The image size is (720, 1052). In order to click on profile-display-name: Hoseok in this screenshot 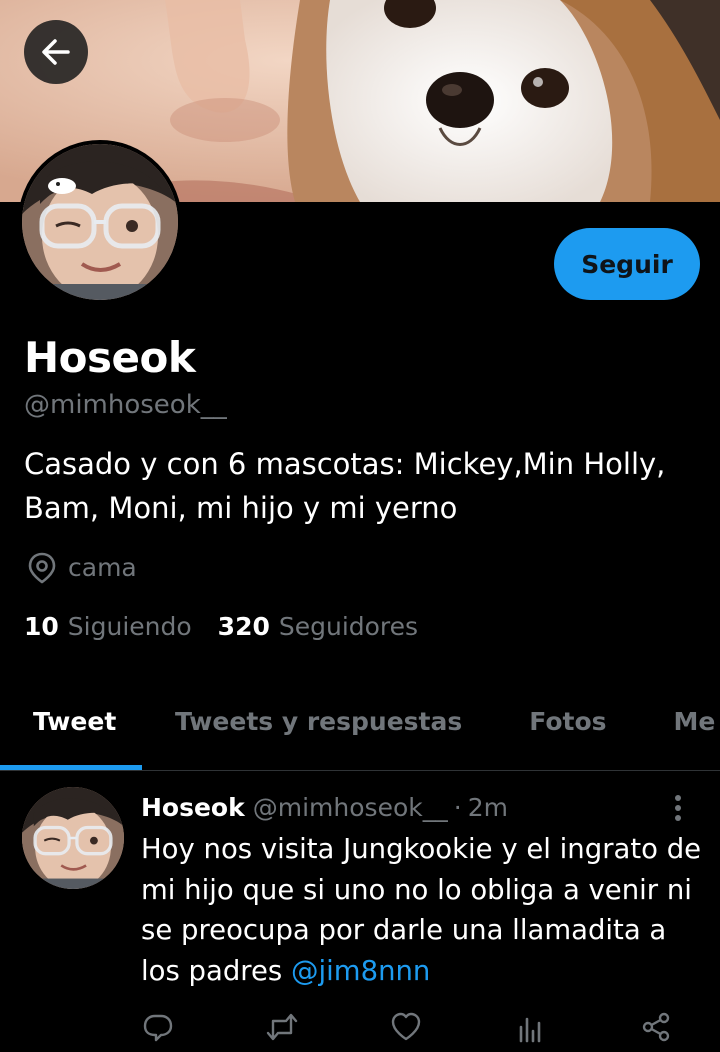, I will do `click(110, 357)`.